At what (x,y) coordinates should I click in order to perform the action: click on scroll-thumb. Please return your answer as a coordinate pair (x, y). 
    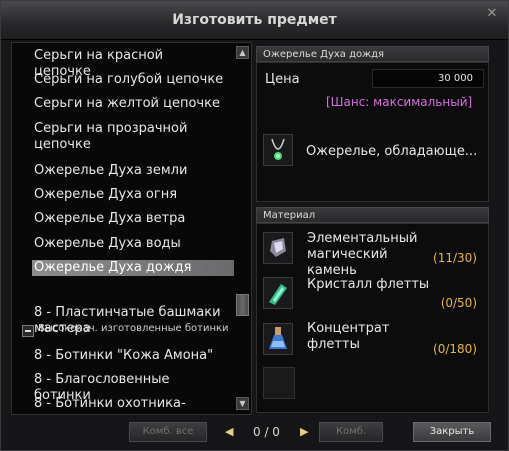
    Looking at the image, I should click on (242, 305).